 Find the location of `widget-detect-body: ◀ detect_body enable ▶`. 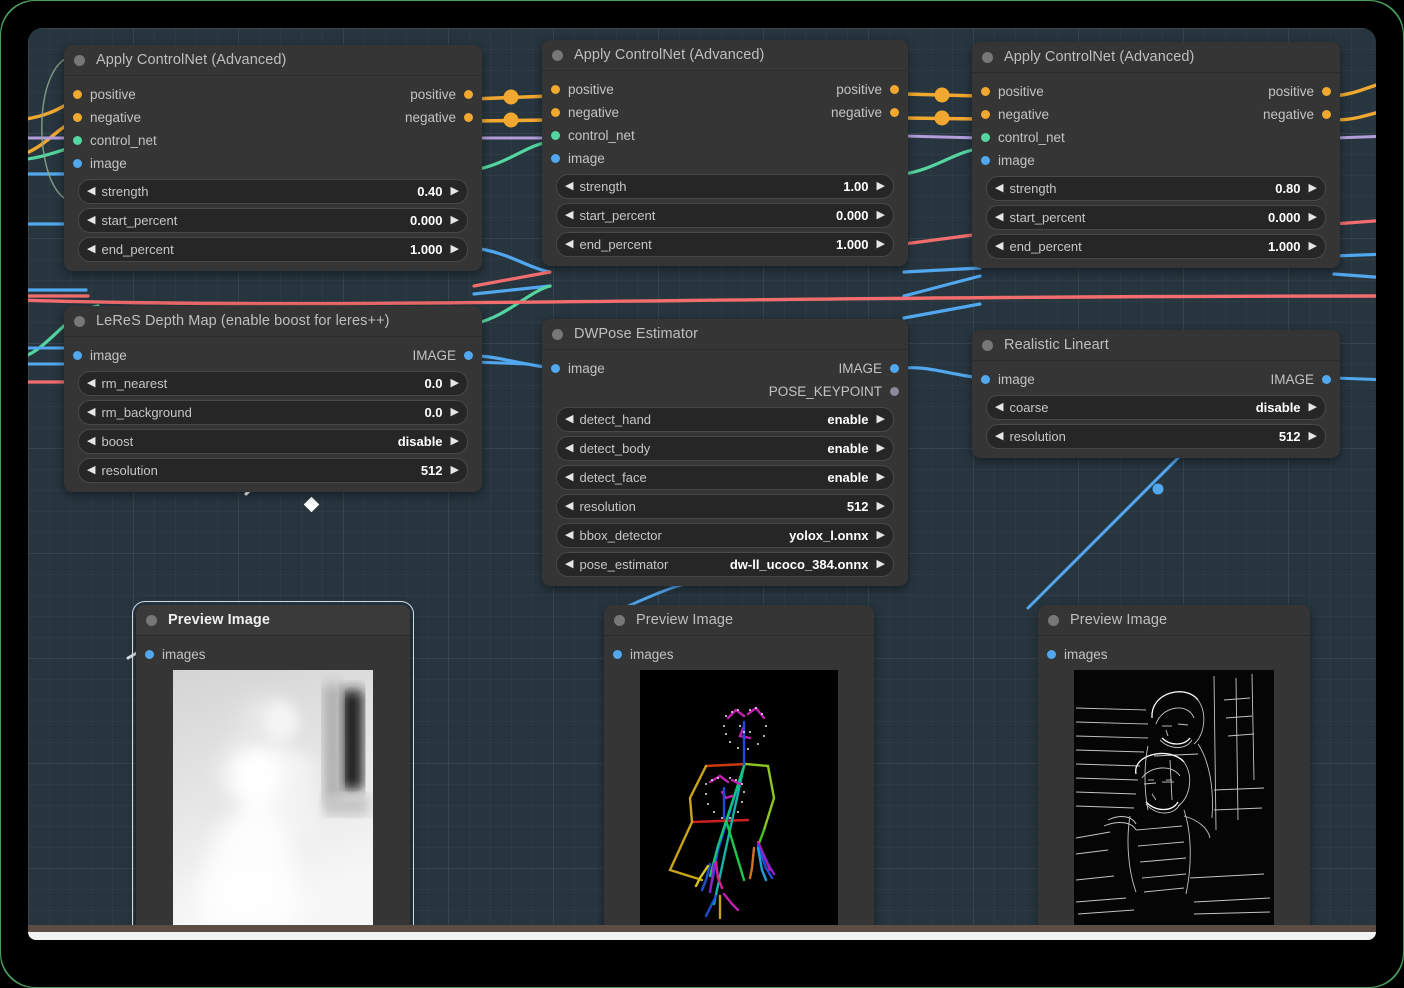

widget-detect-body: ◀ detect_body enable ▶ is located at coordinates (725, 448).